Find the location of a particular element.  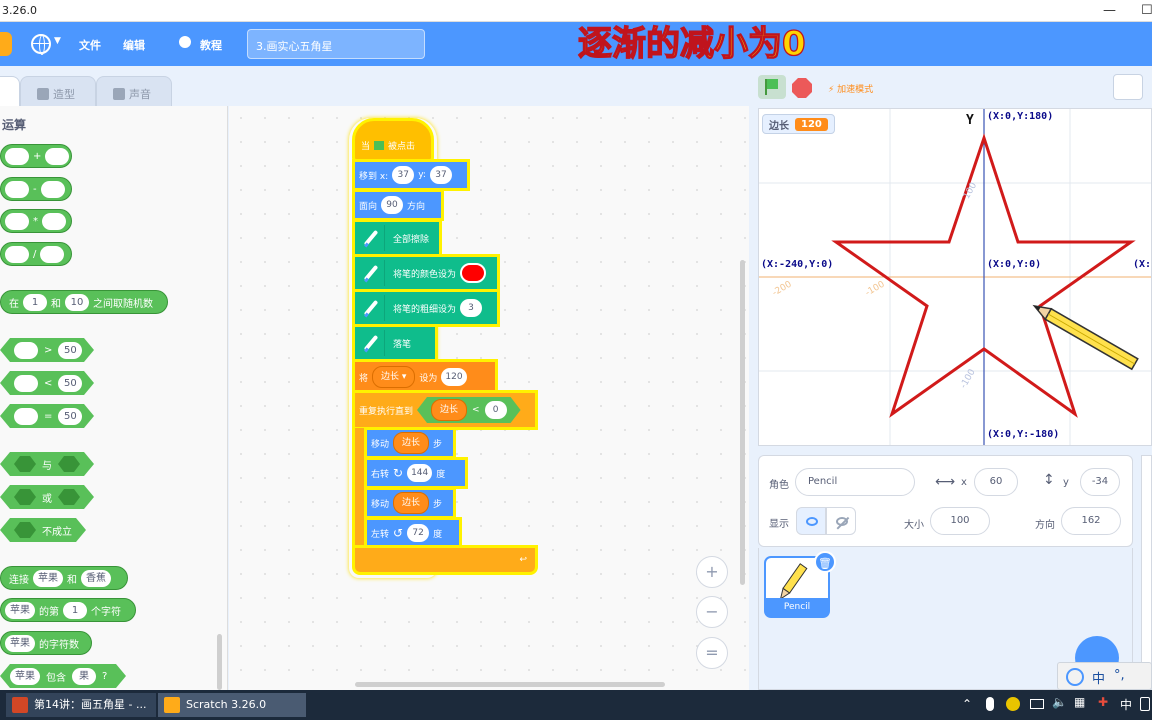

code-horizontal-scrollbar is located at coordinates (510, 684).